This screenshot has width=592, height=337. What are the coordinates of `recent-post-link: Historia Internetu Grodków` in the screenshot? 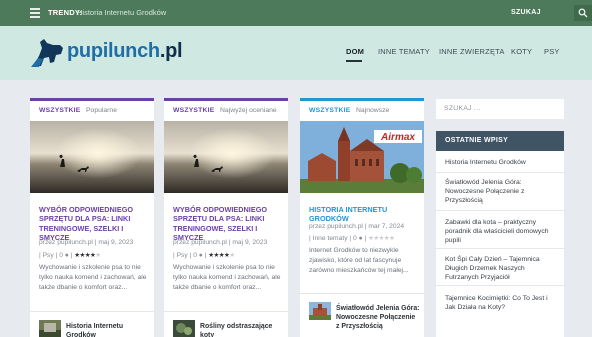 It's located at (501, 162).